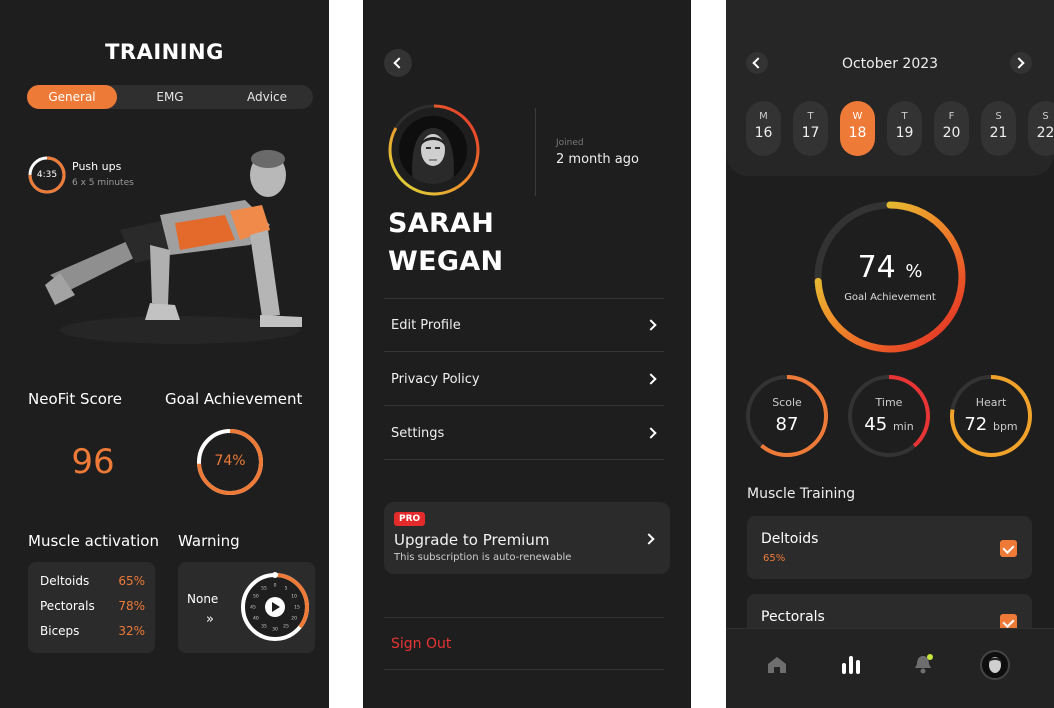 The width and height of the screenshot is (1054, 708). What do you see at coordinates (890, 668) in the screenshot?
I see `bottom-tab-bar` at bounding box center [890, 668].